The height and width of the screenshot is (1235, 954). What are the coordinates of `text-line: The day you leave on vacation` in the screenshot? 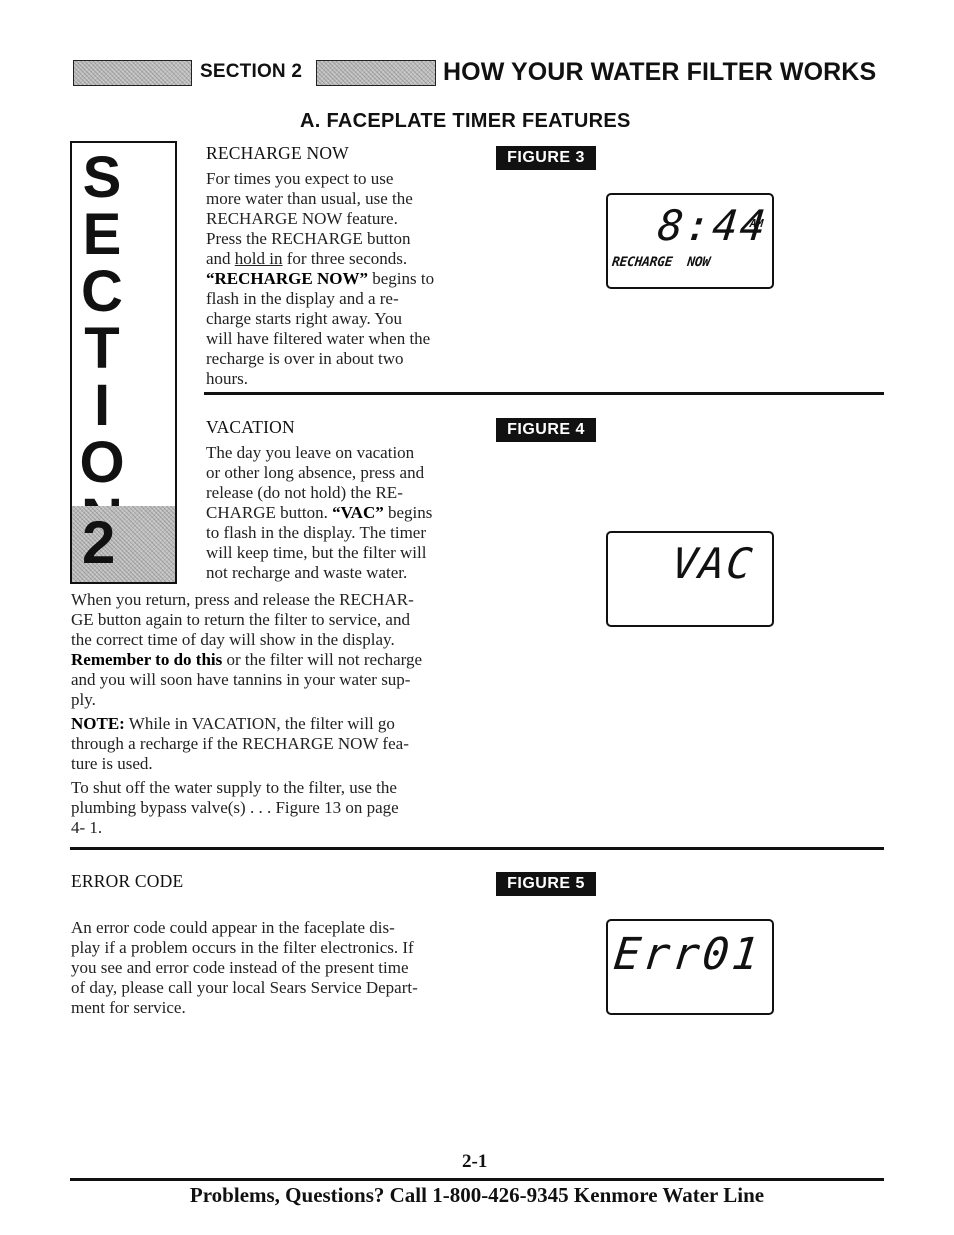 It's located at (310, 452).